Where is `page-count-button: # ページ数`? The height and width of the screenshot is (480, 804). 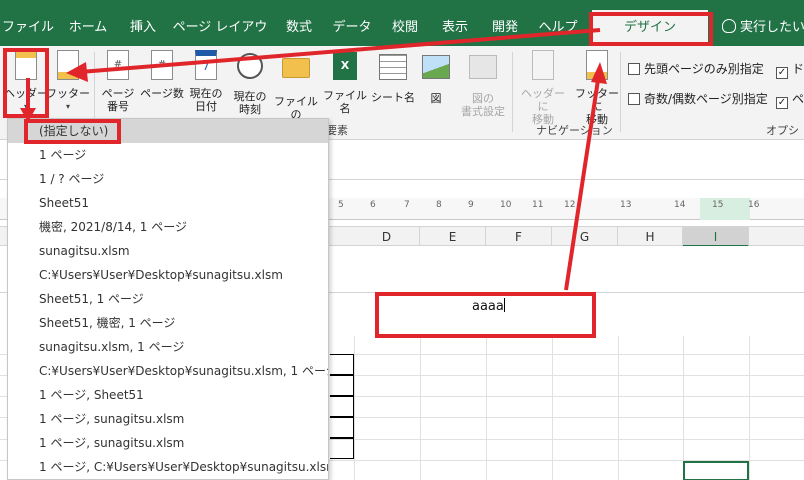 page-count-button: # ページ数 is located at coordinates (162, 75).